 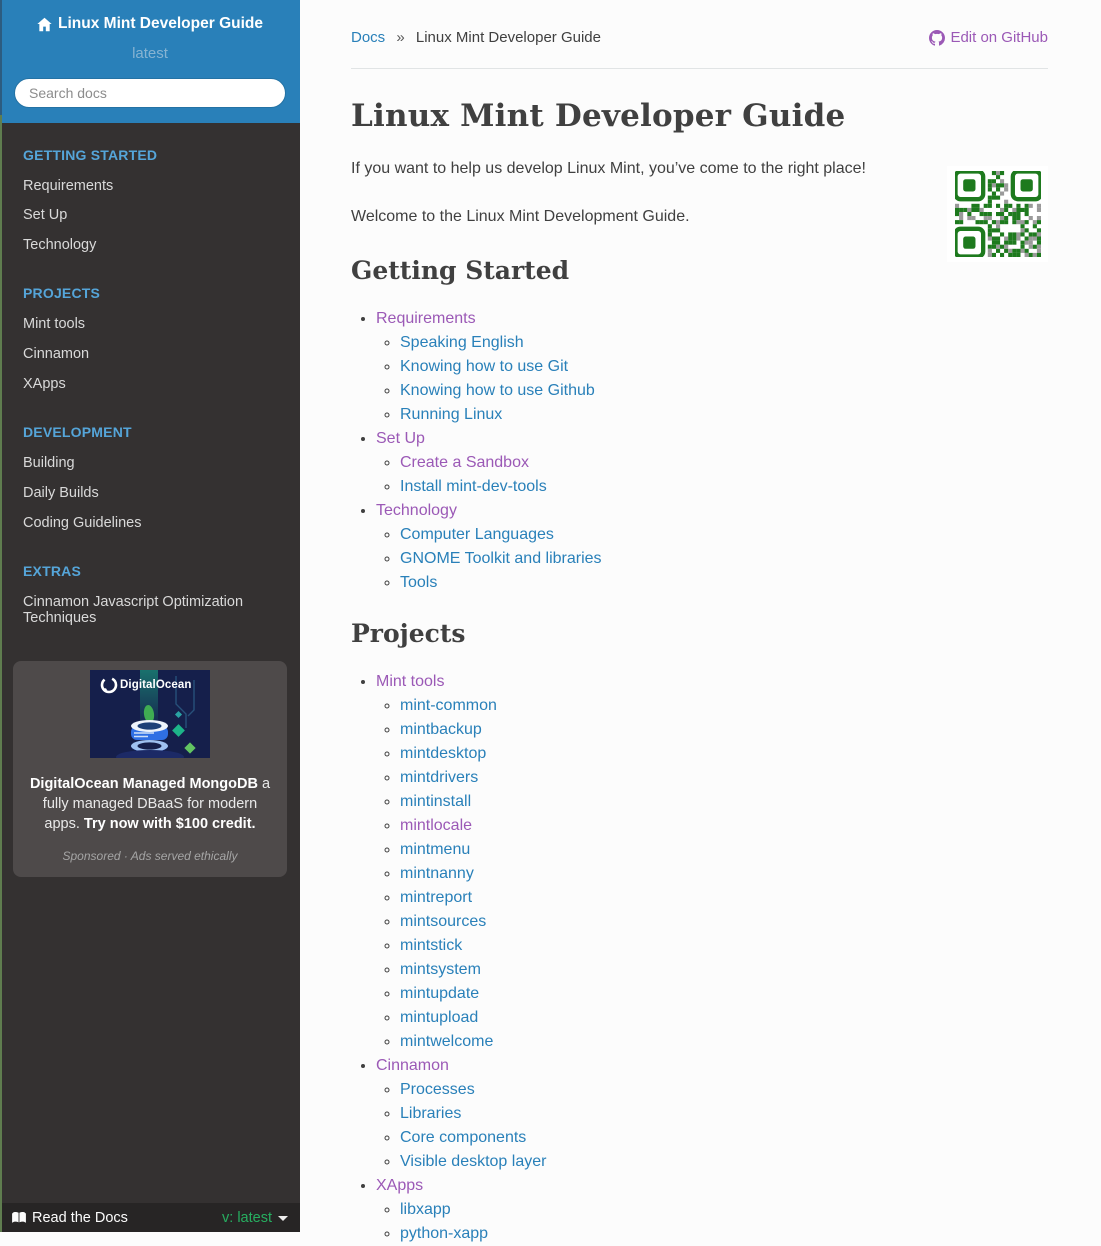 I want to click on list-item: Core components, so click(x=724, y=1138).